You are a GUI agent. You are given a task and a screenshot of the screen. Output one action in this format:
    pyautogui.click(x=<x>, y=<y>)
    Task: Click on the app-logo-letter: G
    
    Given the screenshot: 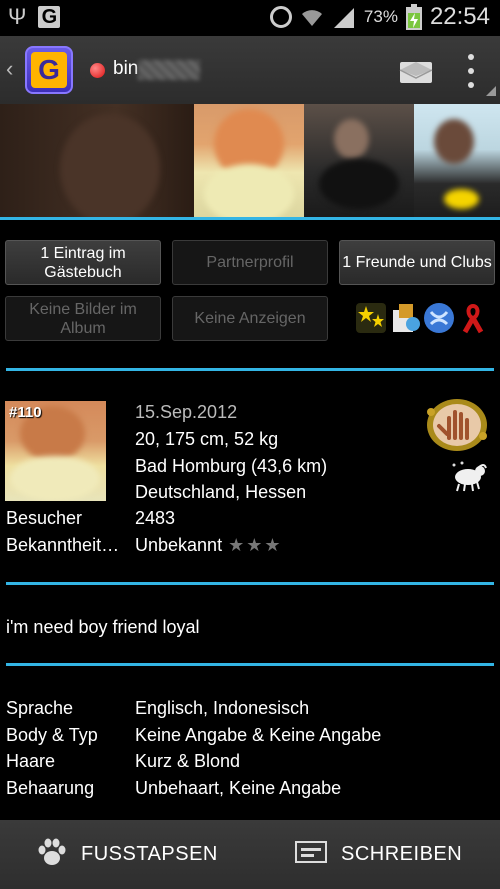 What is the action you would take?
    pyautogui.click(x=49, y=70)
    